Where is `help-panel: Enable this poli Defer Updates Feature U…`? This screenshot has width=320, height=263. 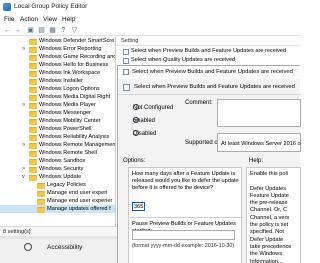
help-panel: Enable this poli Defer Updates Feature U… is located at coordinates (273, 215).